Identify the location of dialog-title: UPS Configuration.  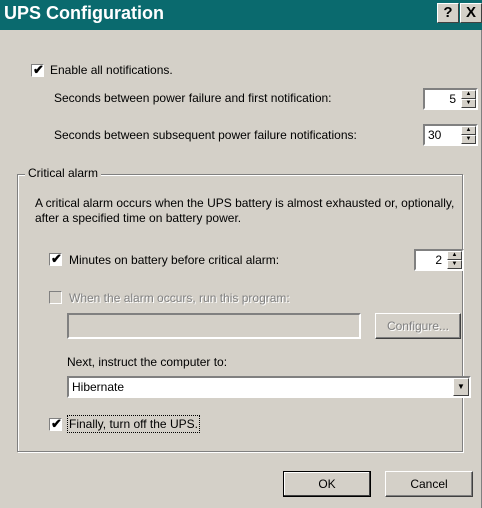
(84, 13).